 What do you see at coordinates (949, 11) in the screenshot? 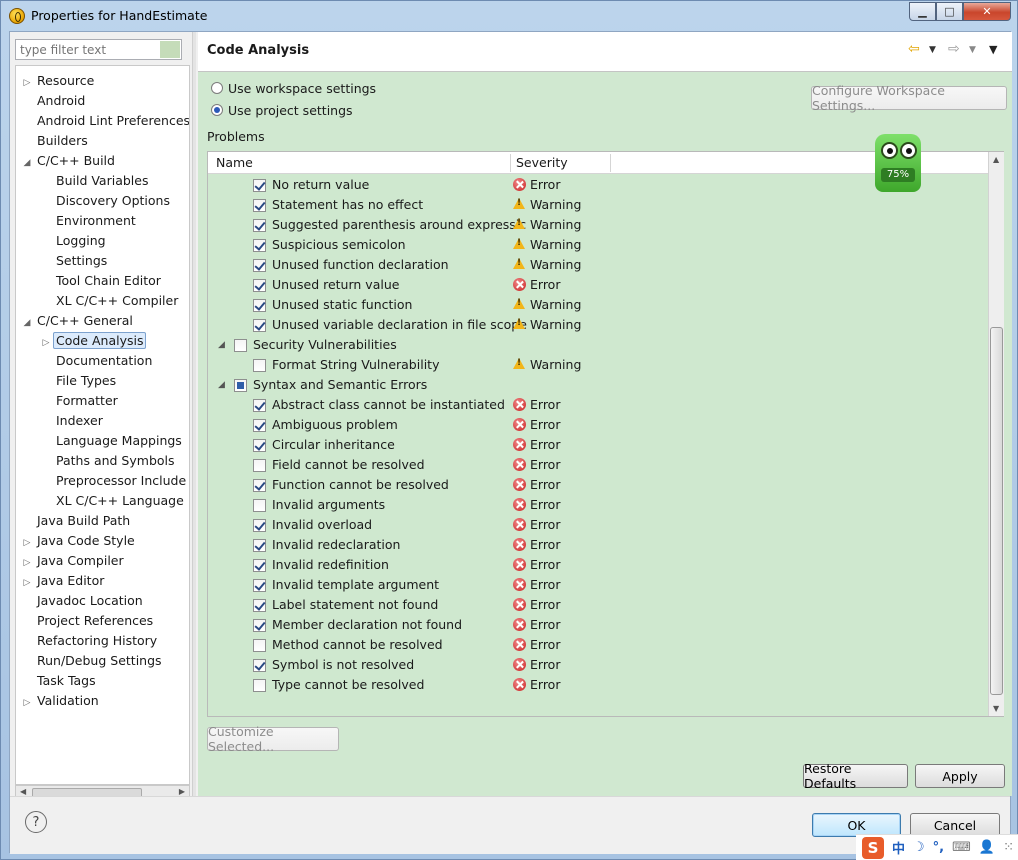
I see `maximize-button: □` at bounding box center [949, 11].